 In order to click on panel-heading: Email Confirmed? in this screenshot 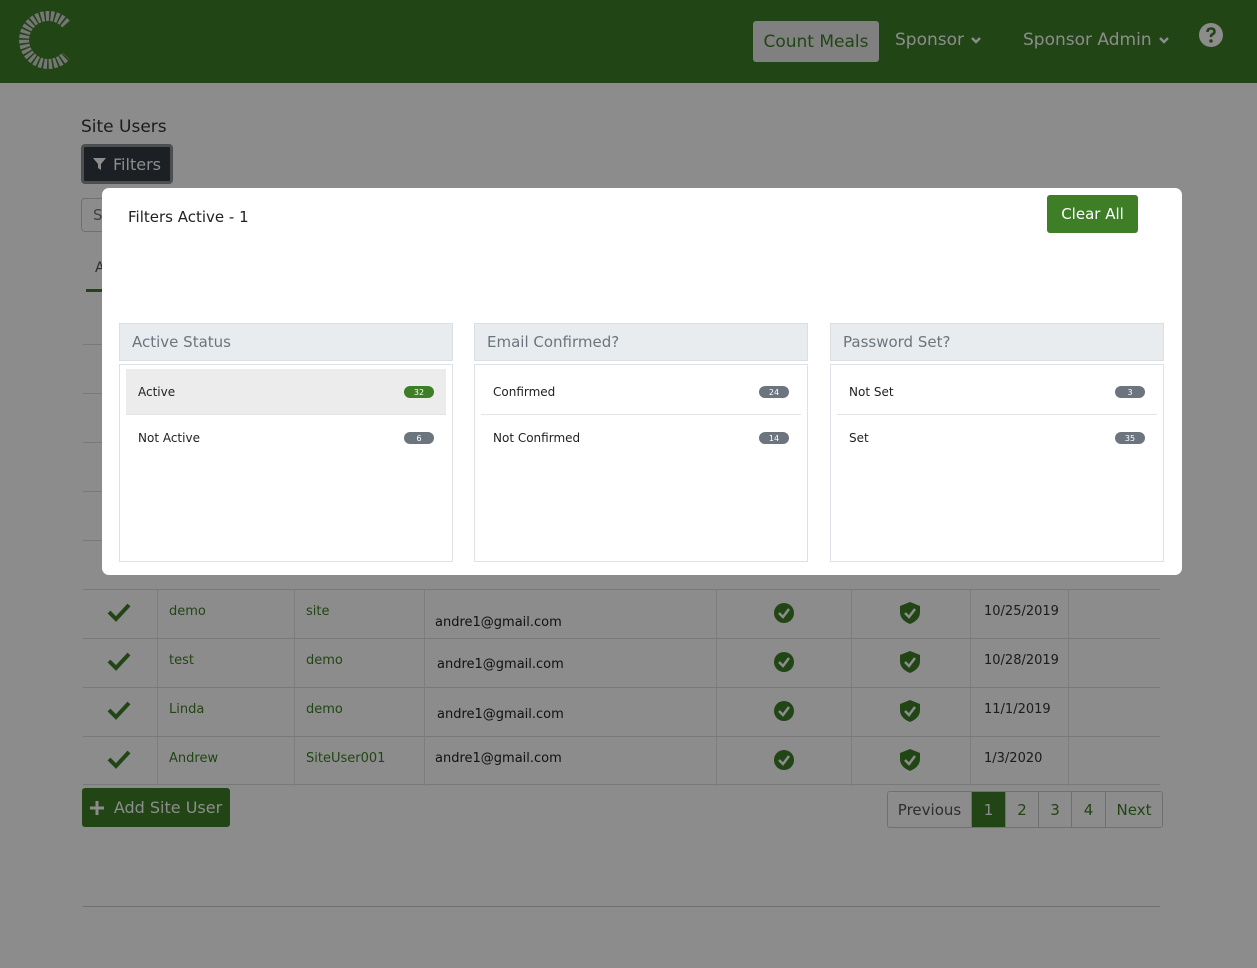, I will do `click(641, 342)`.